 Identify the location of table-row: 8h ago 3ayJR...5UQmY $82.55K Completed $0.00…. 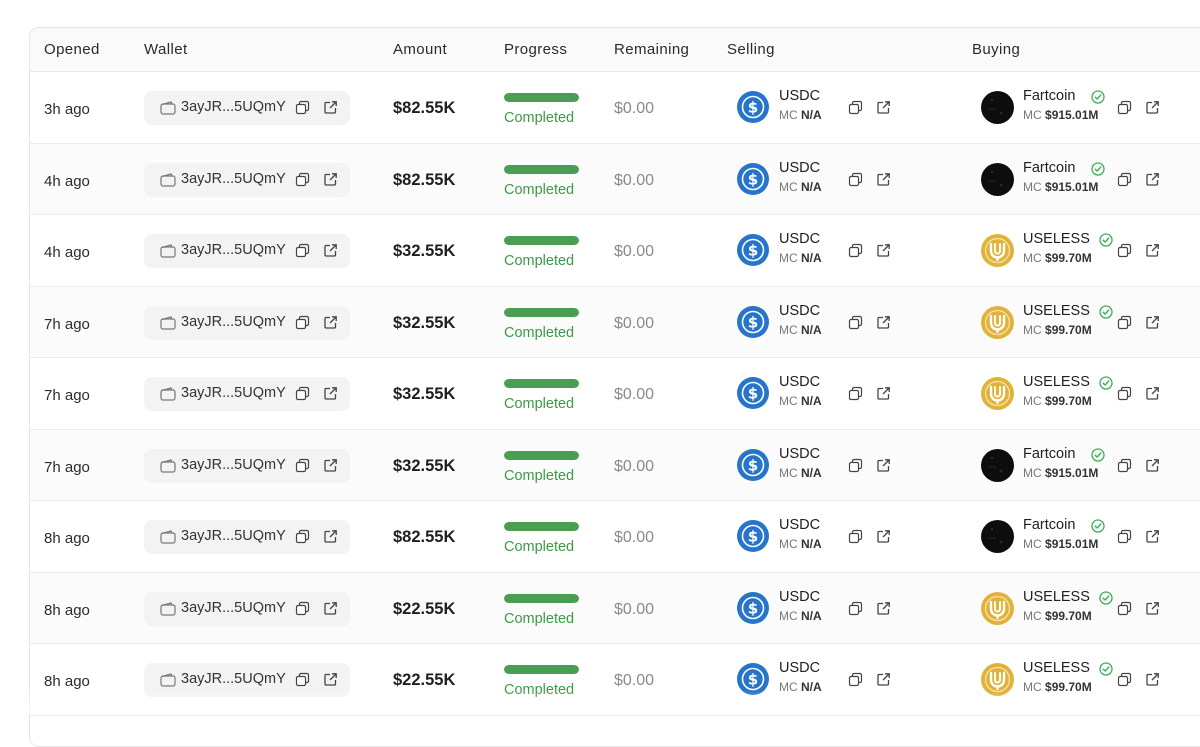
(615, 537).